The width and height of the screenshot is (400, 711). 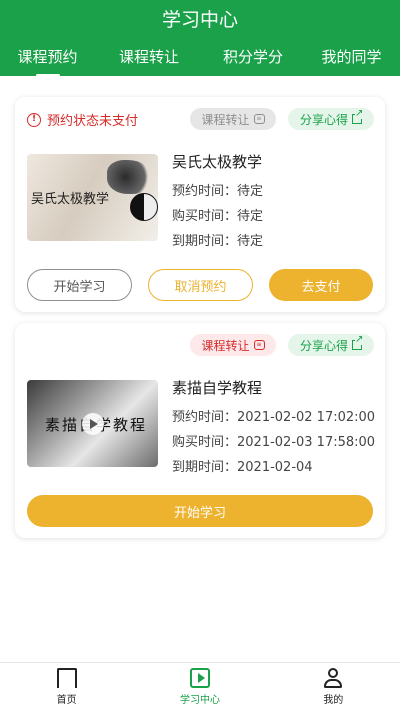 I want to click on nav-profile-label: 我的, so click(x=333, y=700).